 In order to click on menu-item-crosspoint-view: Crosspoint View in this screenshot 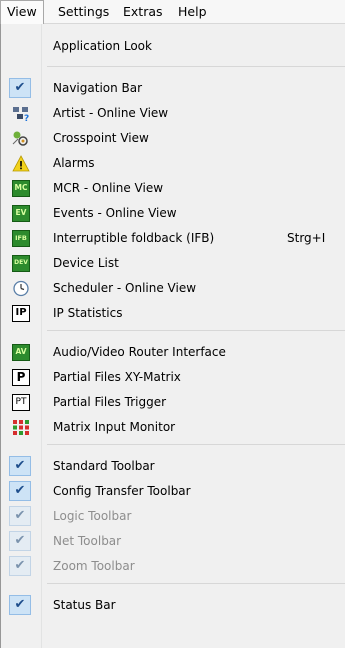, I will do `click(173, 138)`.